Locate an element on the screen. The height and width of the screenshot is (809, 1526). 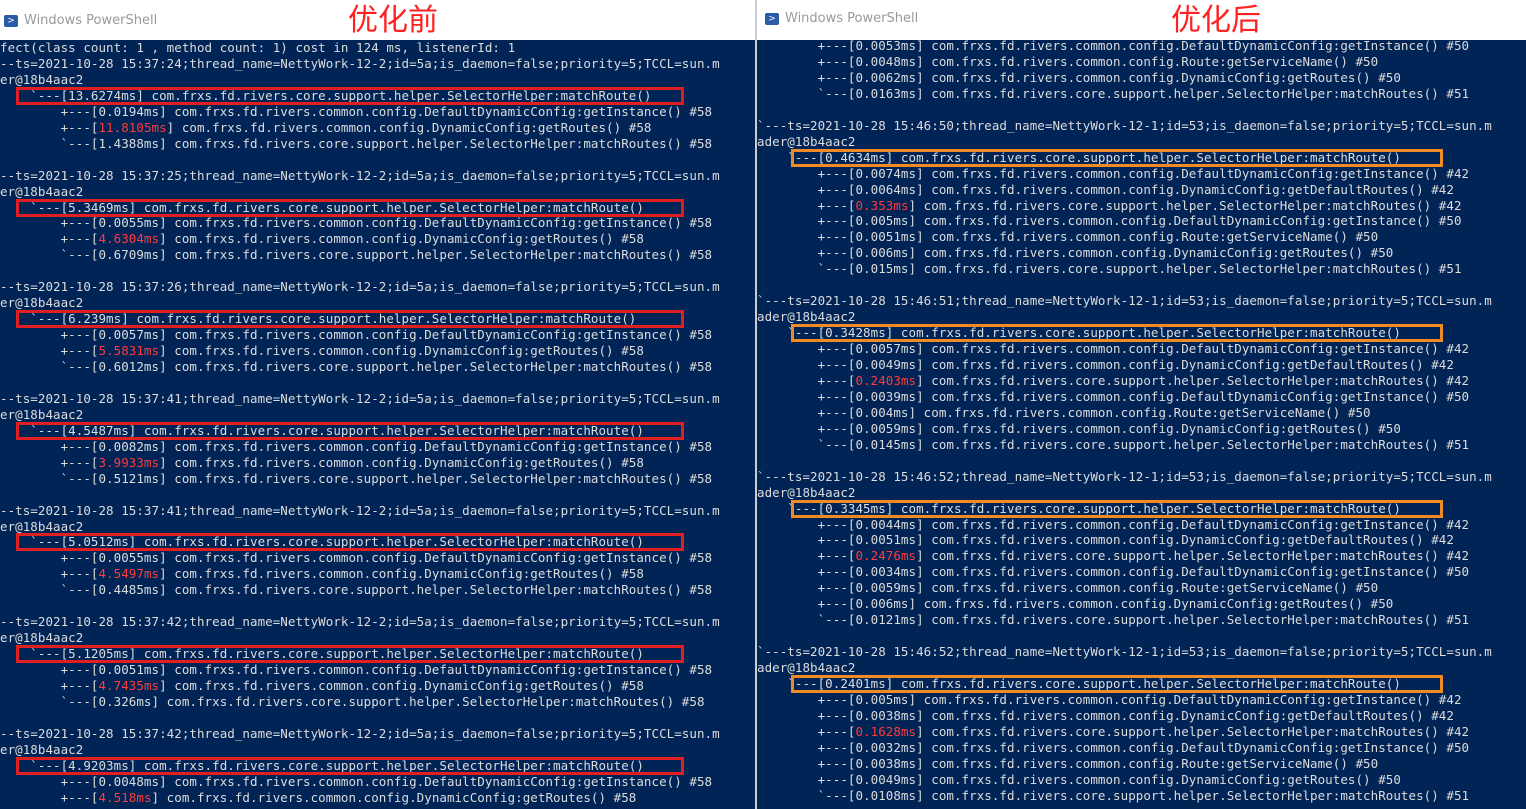
after-heading: 优化后 is located at coordinates (1216, 20).